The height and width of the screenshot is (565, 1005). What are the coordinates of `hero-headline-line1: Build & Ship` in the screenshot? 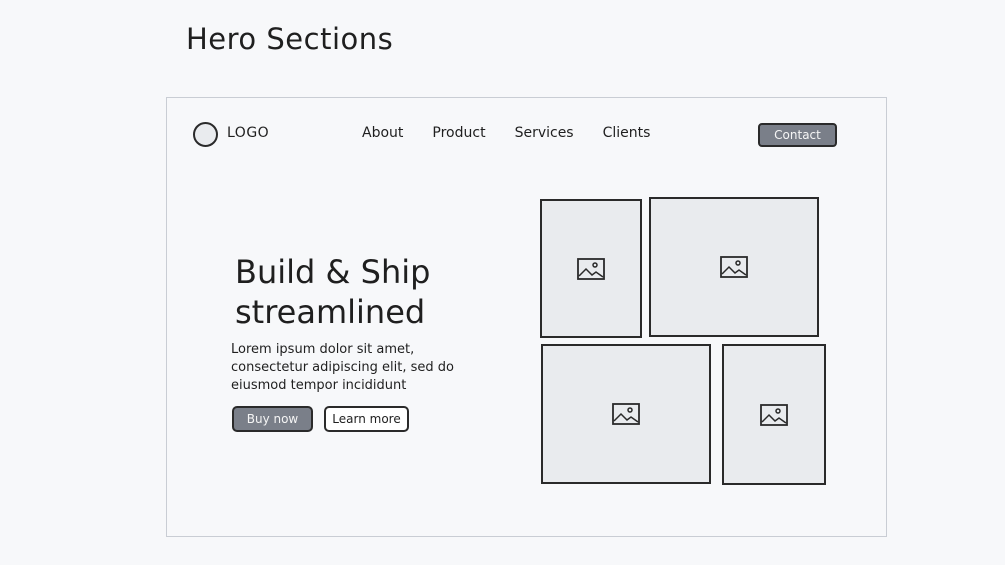 It's located at (333, 272).